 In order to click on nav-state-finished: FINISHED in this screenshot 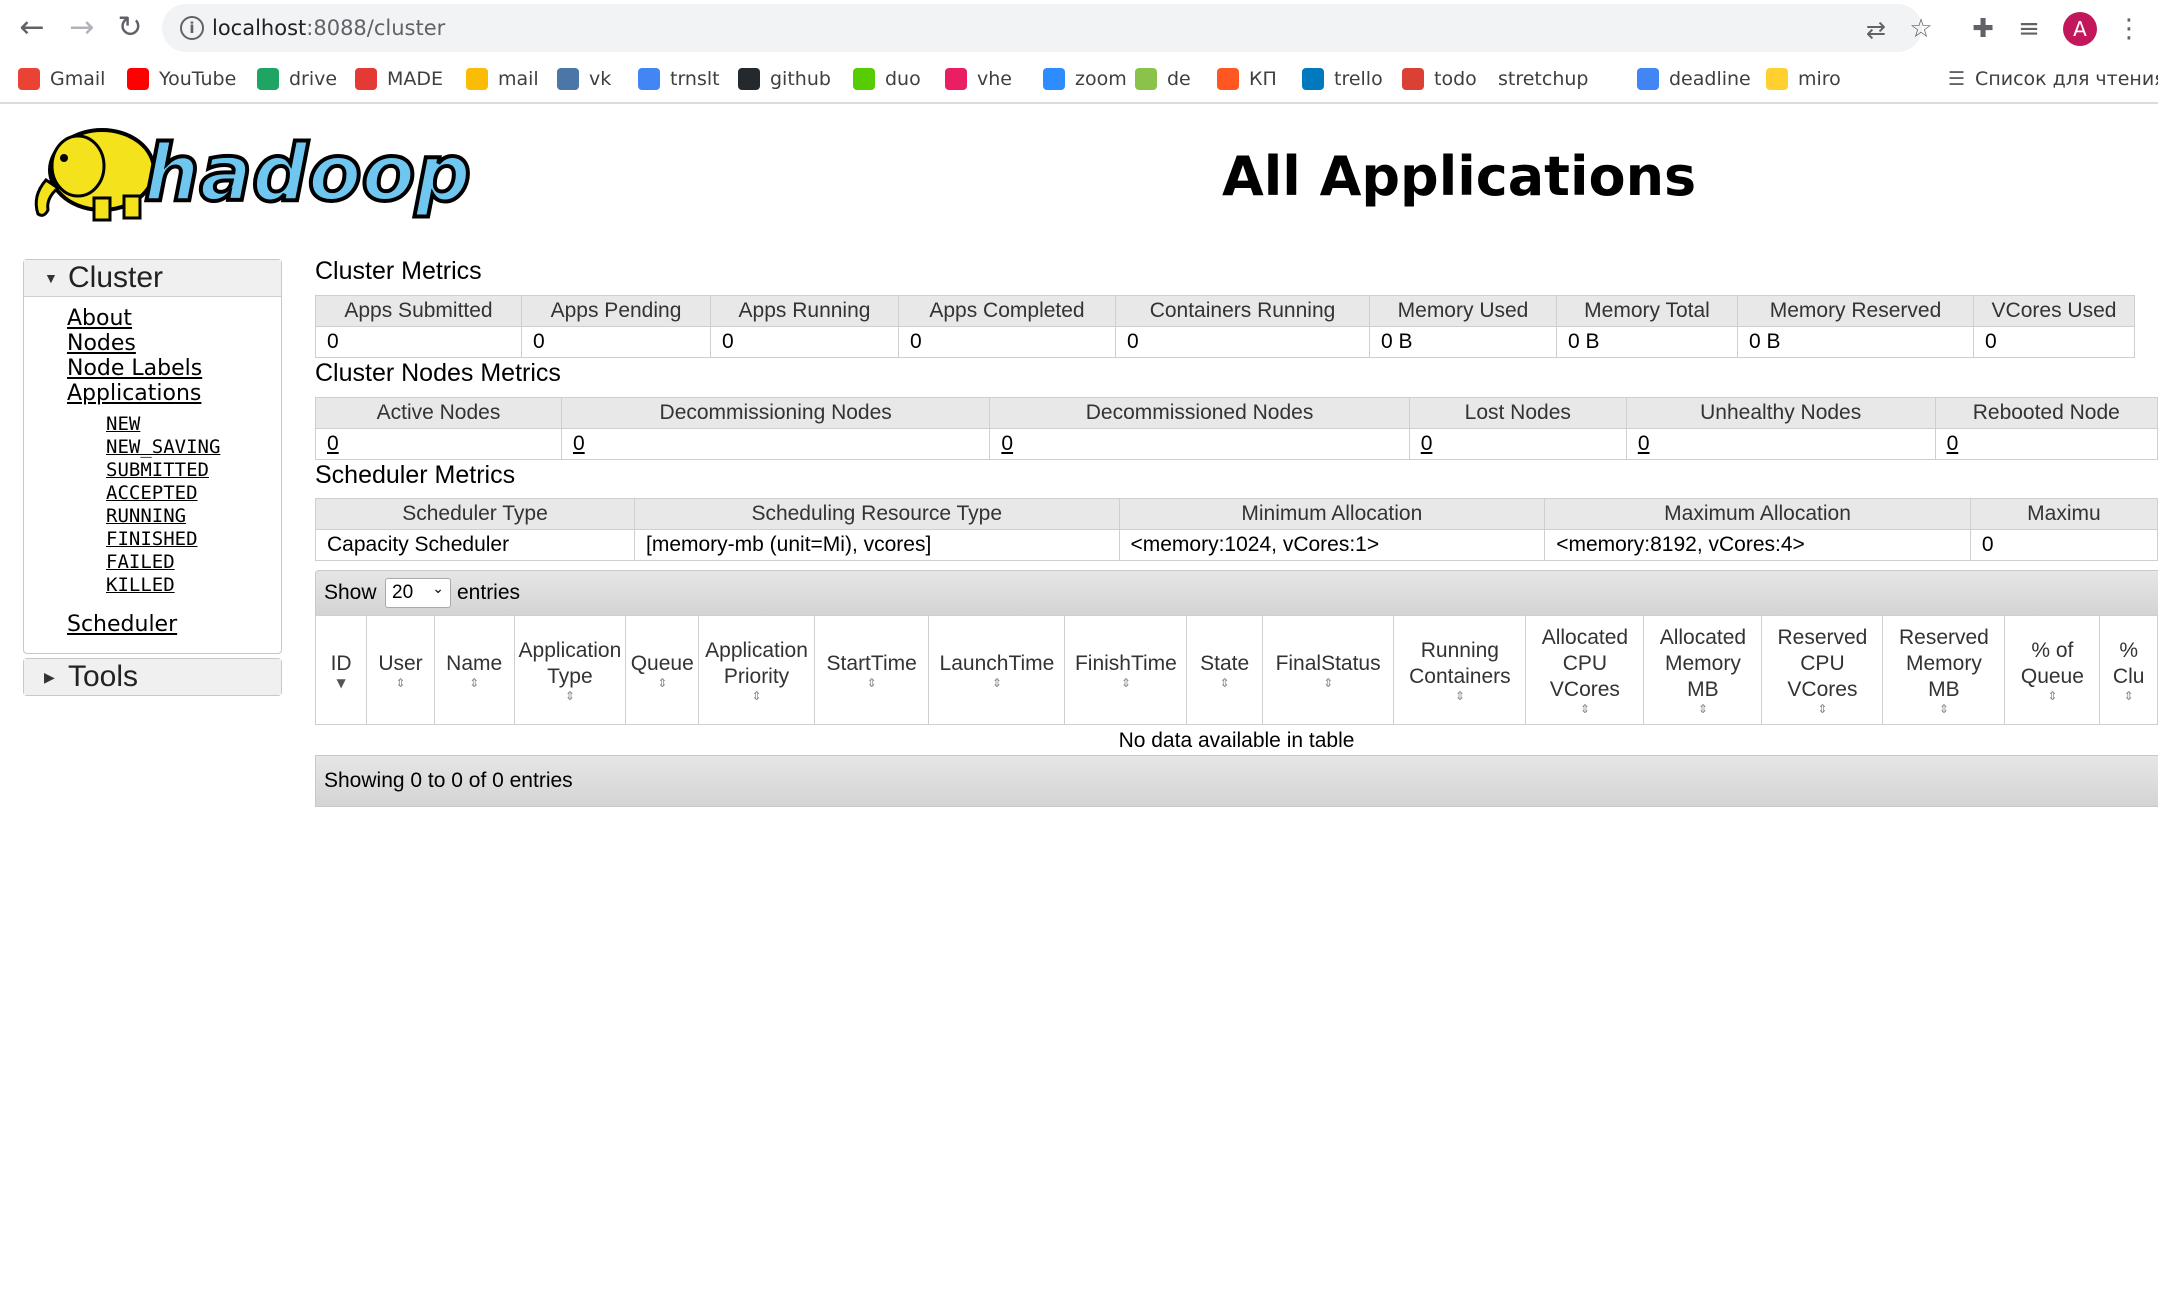, I will do `click(152, 539)`.